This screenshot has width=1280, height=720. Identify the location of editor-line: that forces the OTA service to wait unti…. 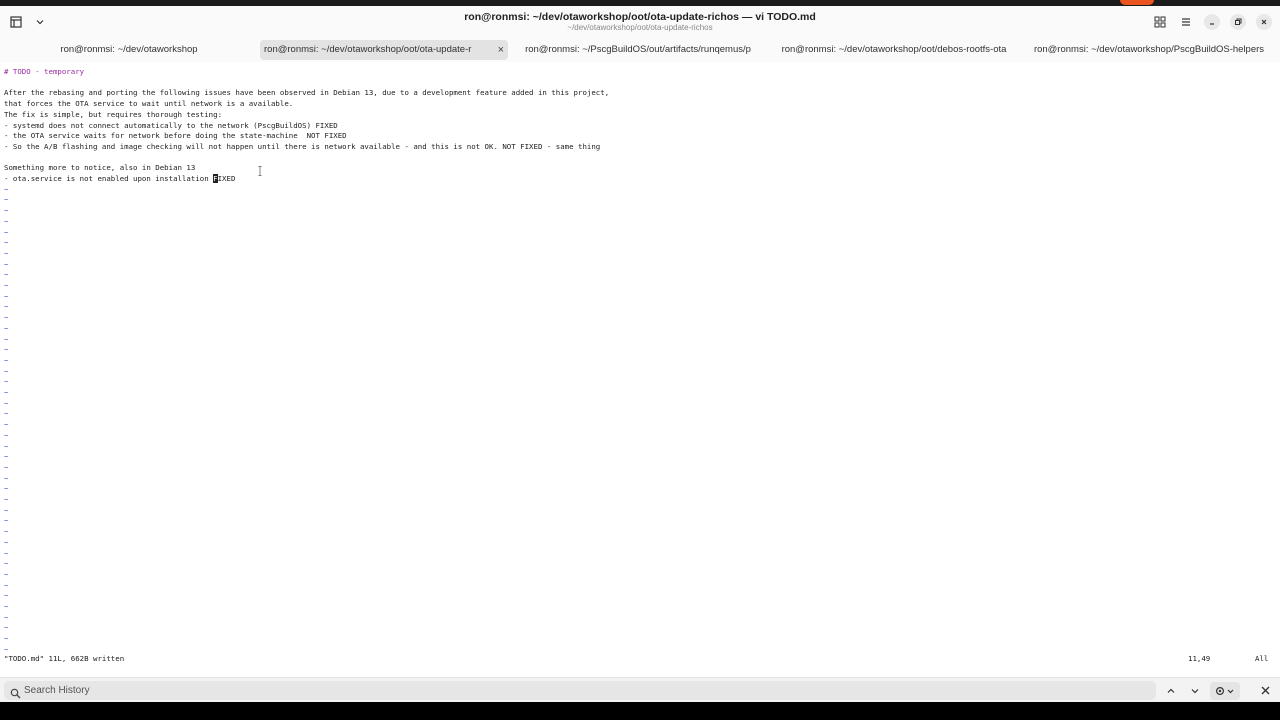
(149, 104).